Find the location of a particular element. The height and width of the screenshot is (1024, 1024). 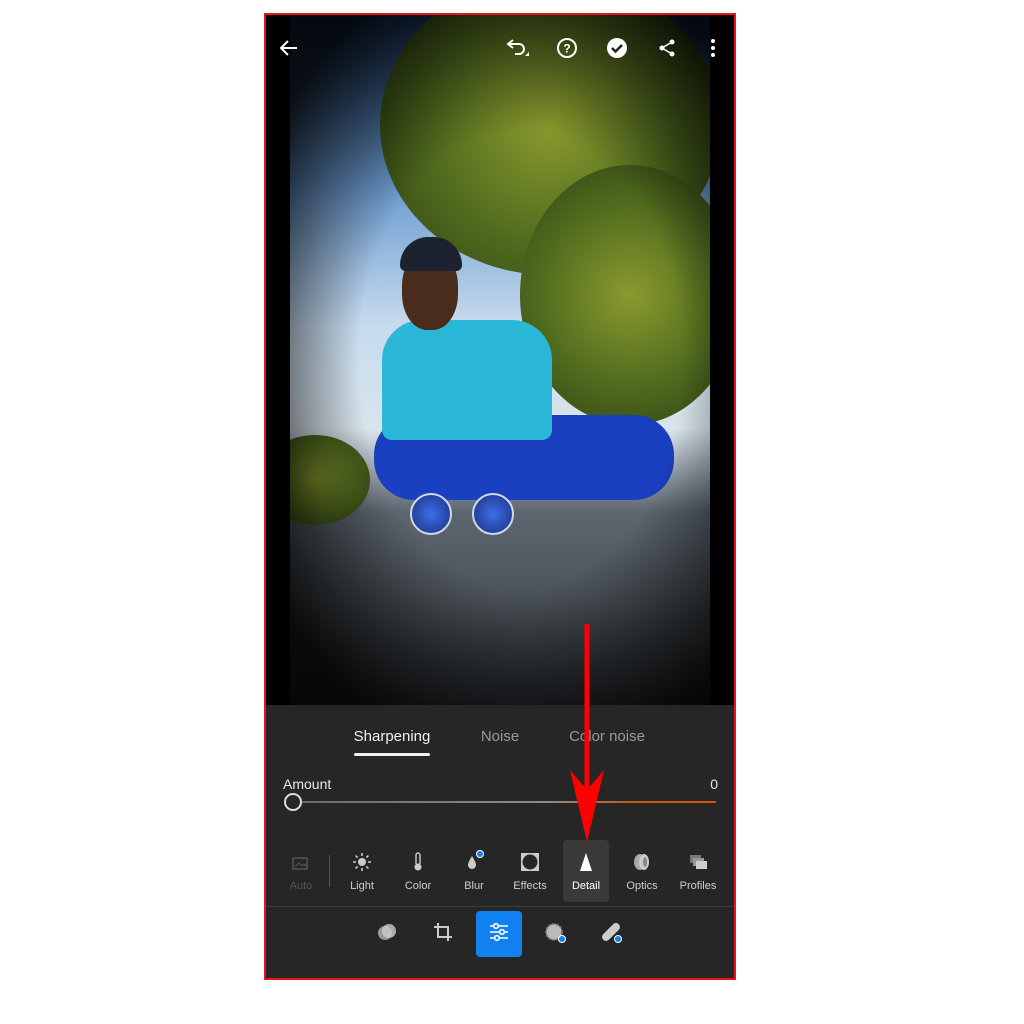

tool-blur: Blur is located at coordinates (474, 871).